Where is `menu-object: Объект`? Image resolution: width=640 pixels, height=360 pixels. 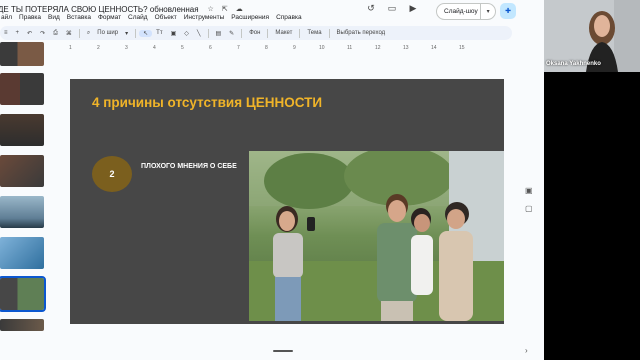 menu-object: Объект is located at coordinates (166, 19).